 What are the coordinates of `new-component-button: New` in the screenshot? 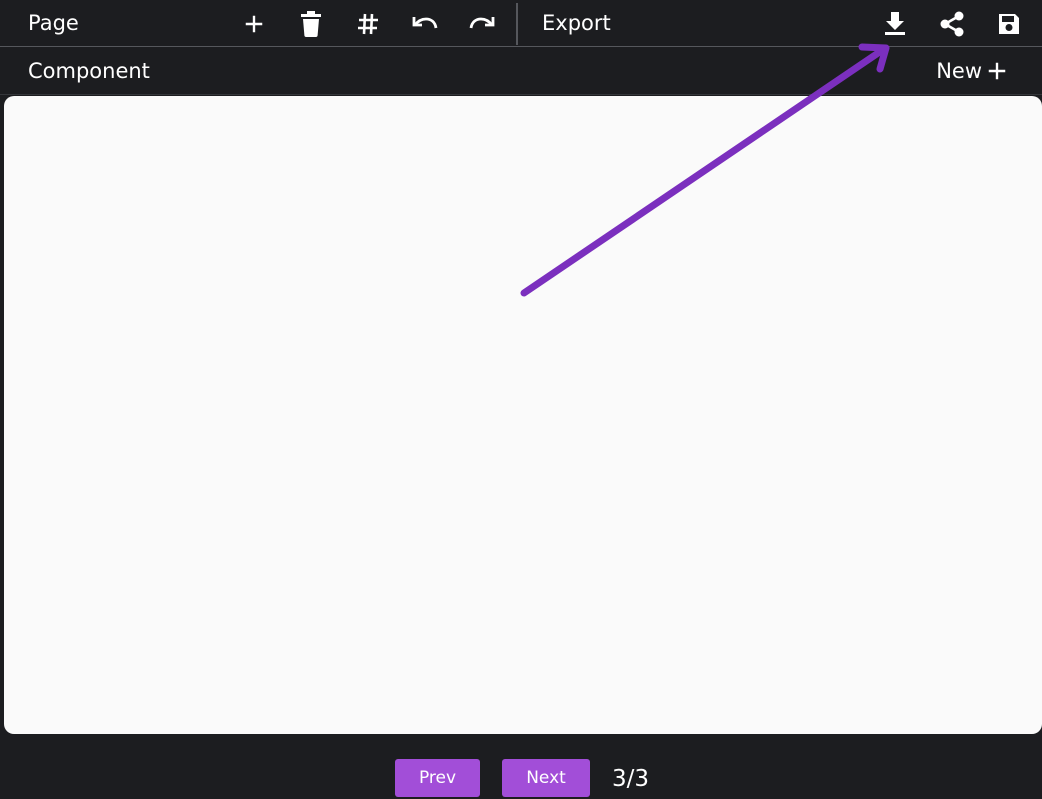 It's located at (972, 71).